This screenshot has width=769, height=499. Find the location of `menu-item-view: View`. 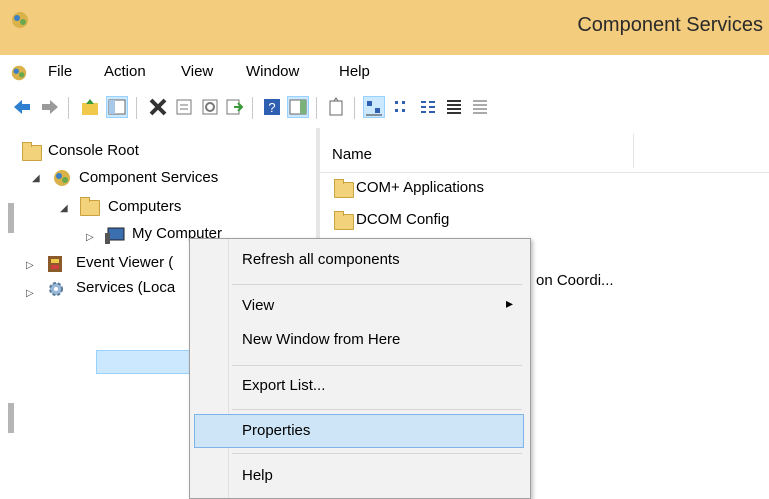

menu-item-view: View is located at coordinates (258, 305).